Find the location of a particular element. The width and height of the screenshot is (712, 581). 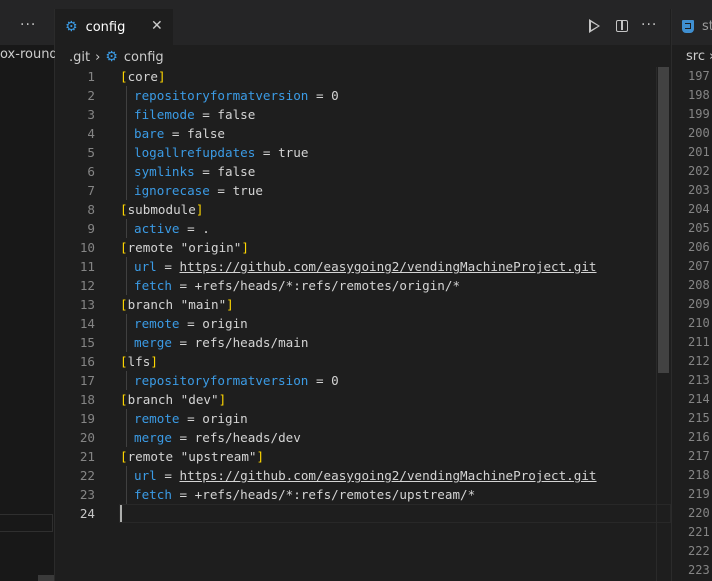

code-line: 18 [branch "dev"] is located at coordinates (362, 399).